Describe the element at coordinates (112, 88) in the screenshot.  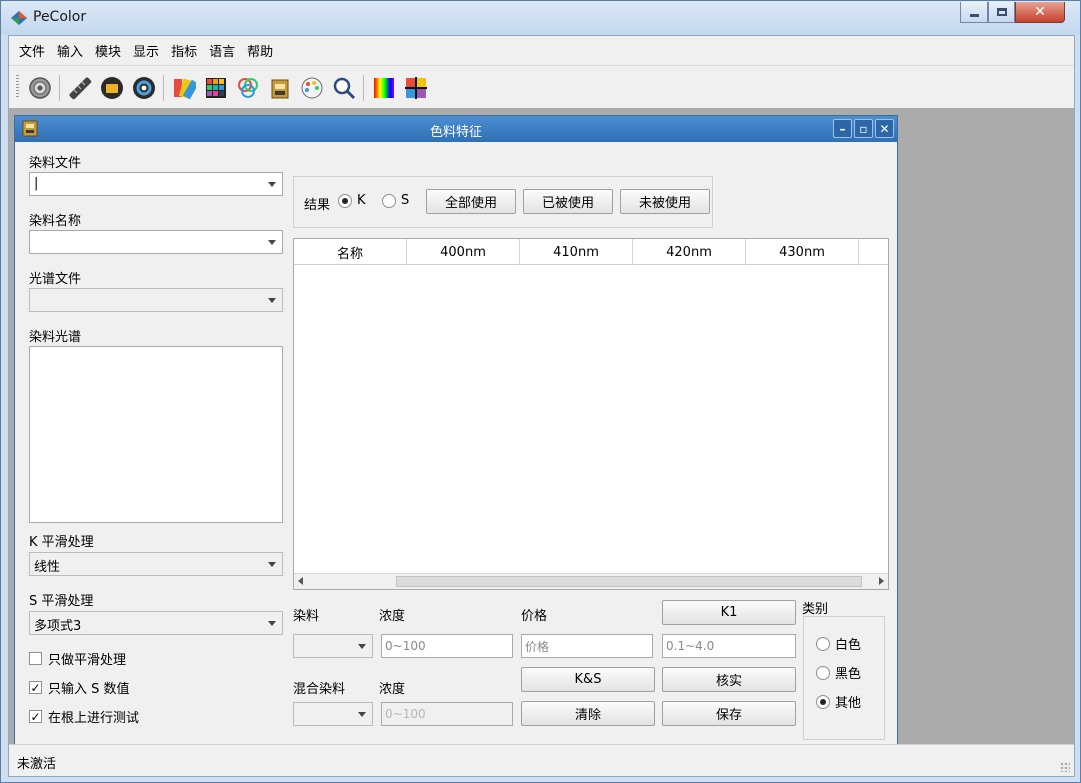
I see `folder-button` at that location.